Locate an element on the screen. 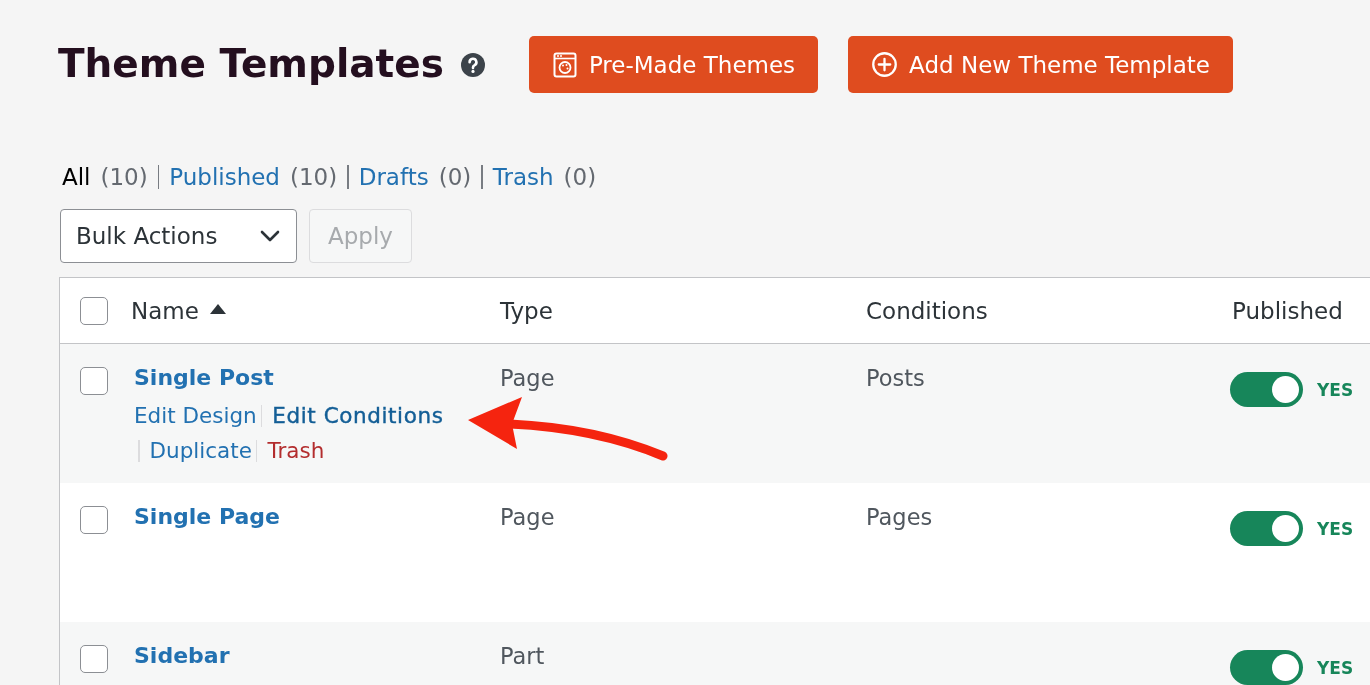 This screenshot has height=685, width=1370. pre-made-themes-button: Pre-Made Themes is located at coordinates (673, 64).